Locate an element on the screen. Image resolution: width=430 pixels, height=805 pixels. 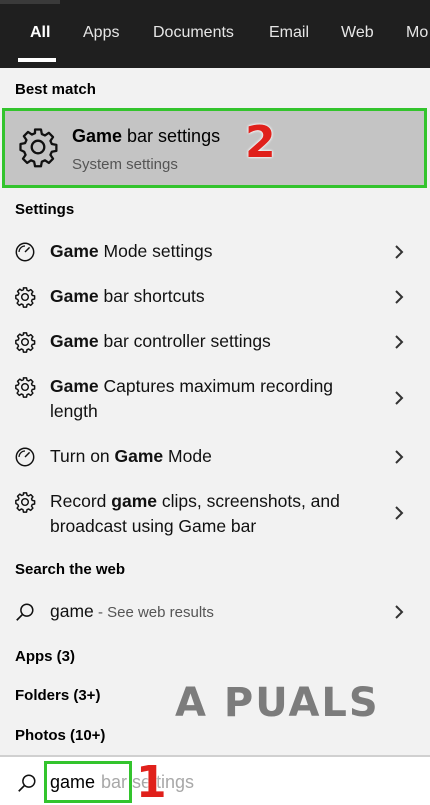
step-number-2: 2 is located at coordinates (260, 142).